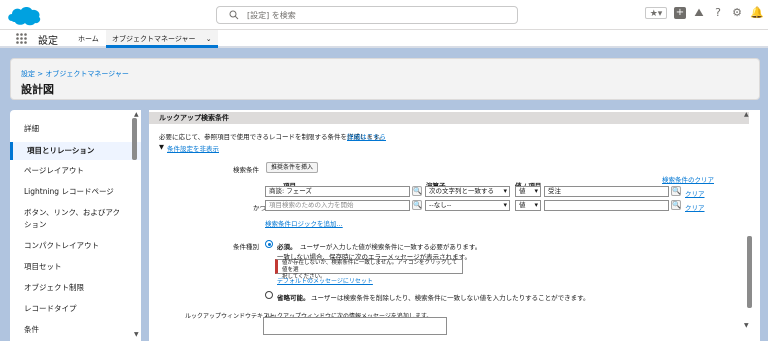 The image size is (768, 341). I want to click on required-option-bold: 必須。, so click(287, 247).